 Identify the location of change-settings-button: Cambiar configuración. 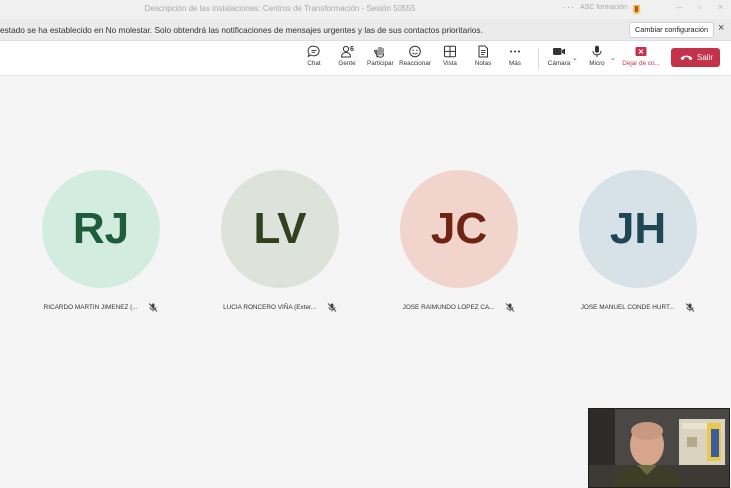
(672, 30).